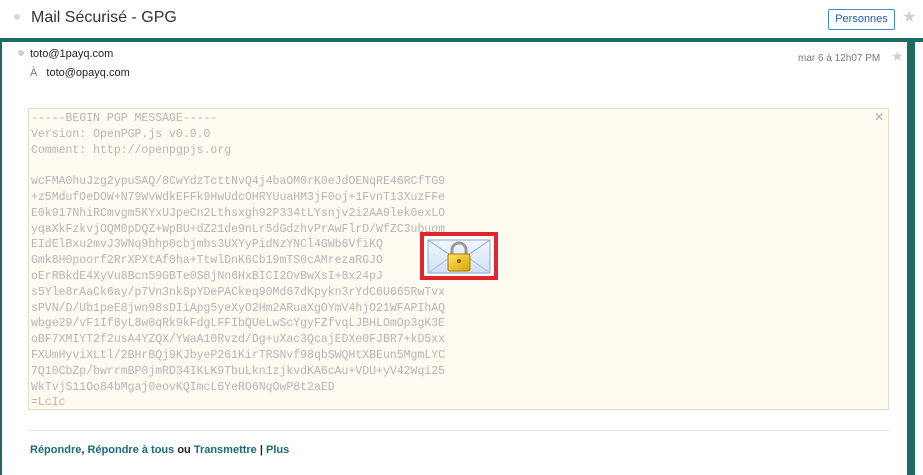  What do you see at coordinates (130, 450) in the screenshot?
I see `reply-all-link: Répondre à tous` at bounding box center [130, 450].